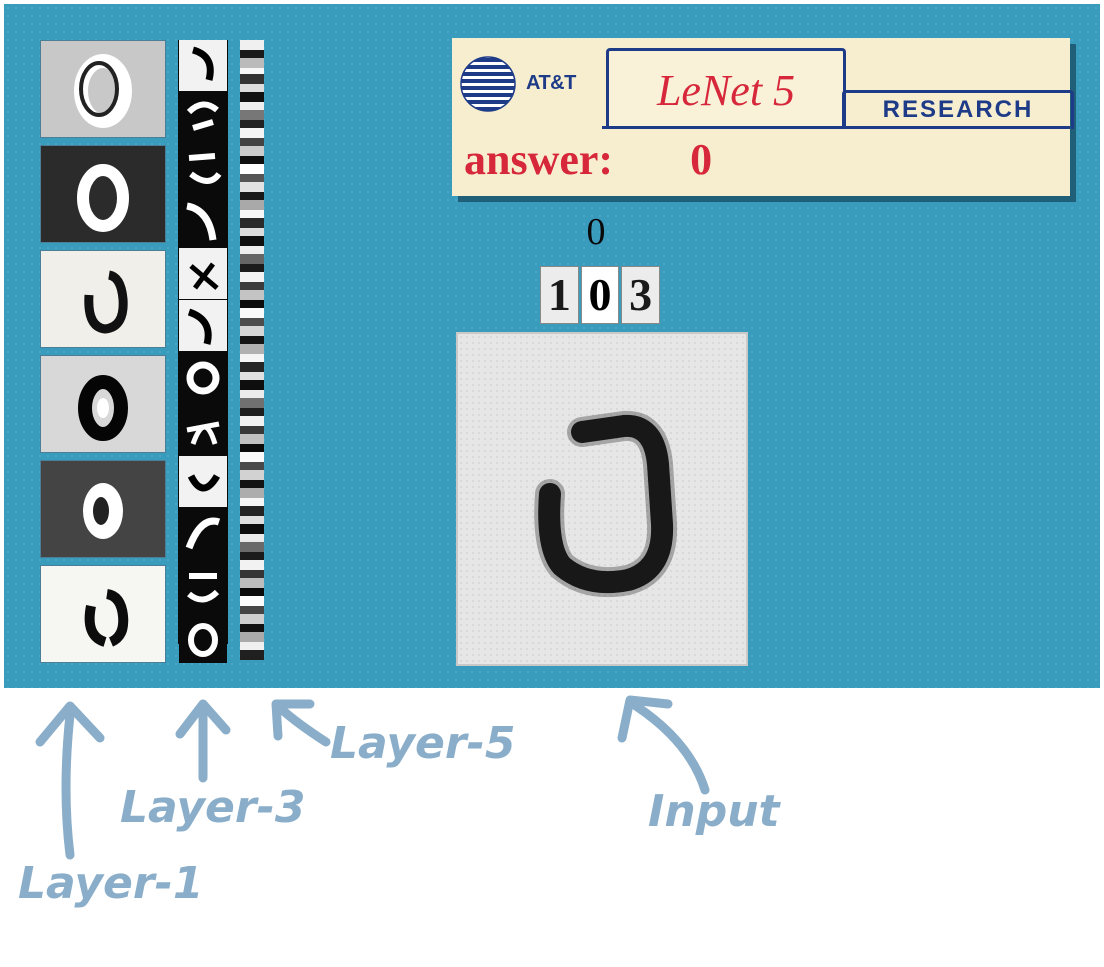 The image size is (1104, 967). What do you see at coordinates (836, 127) in the screenshot?
I see `tab-divider` at bounding box center [836, 127].